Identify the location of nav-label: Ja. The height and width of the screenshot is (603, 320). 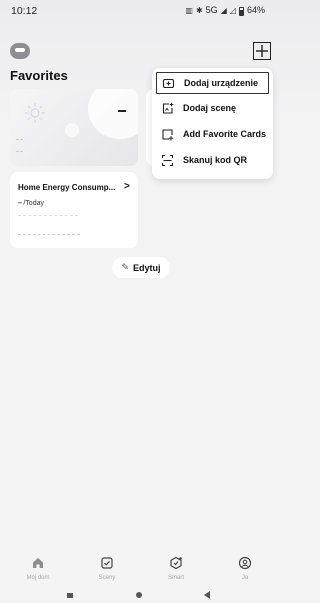
(245, 578).